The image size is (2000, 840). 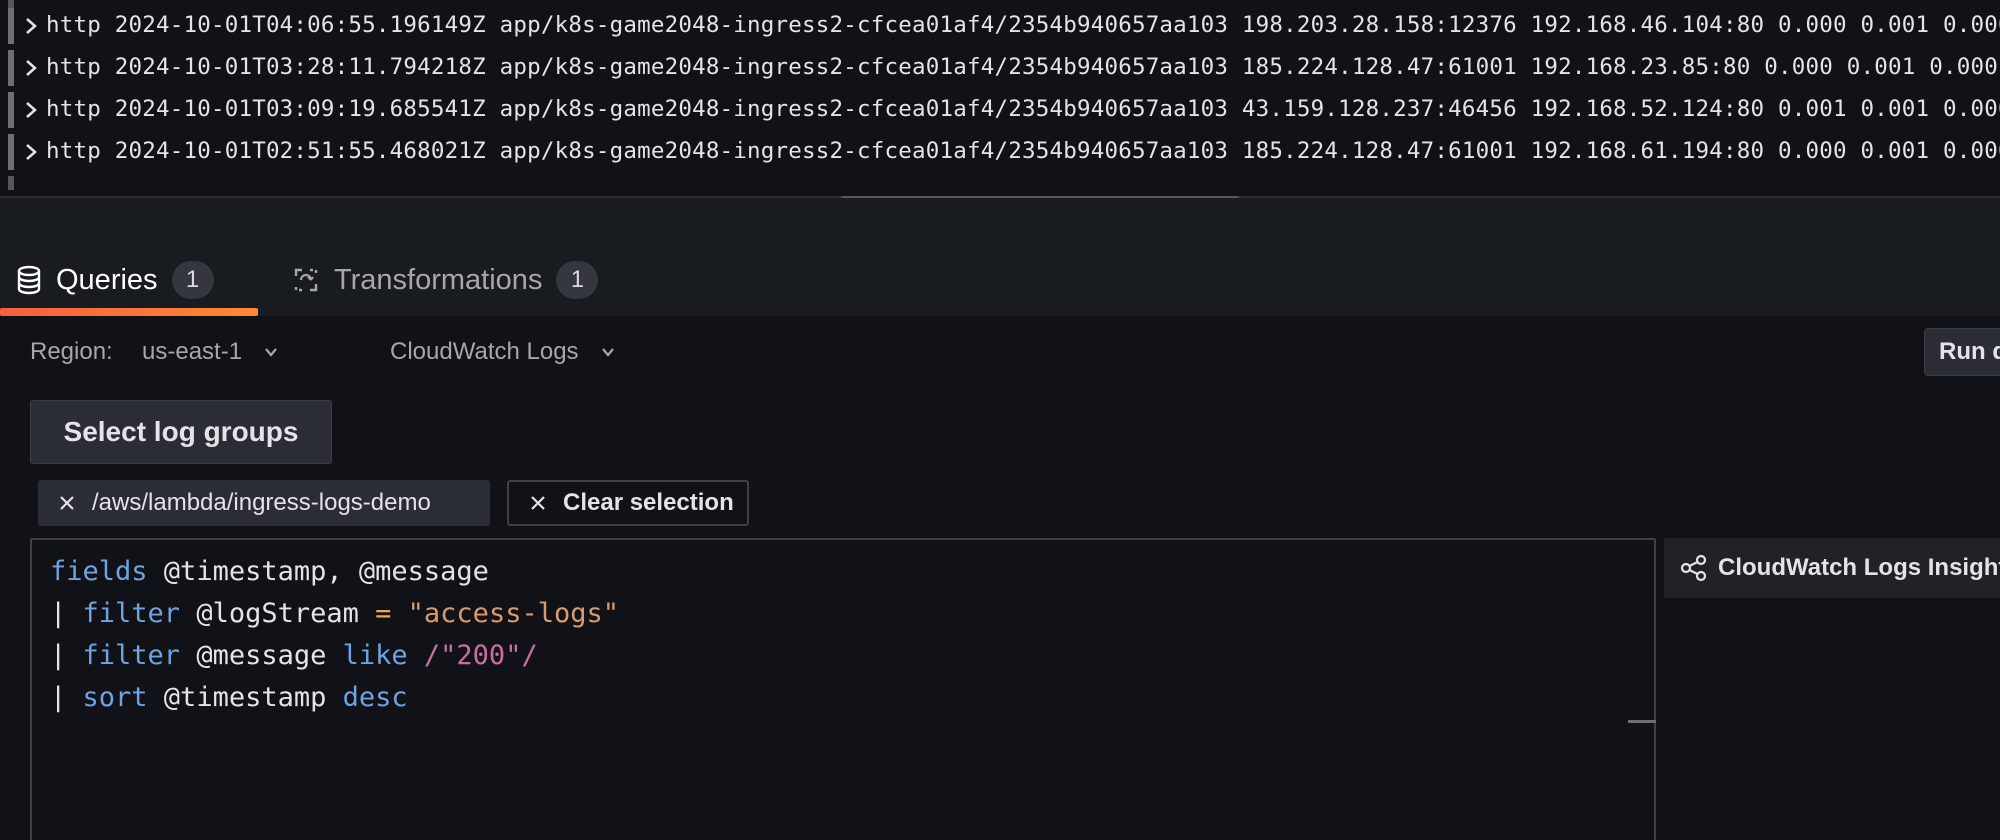 I want to click on clear-selection-label: Clear selection, so click(x=648, y=502).